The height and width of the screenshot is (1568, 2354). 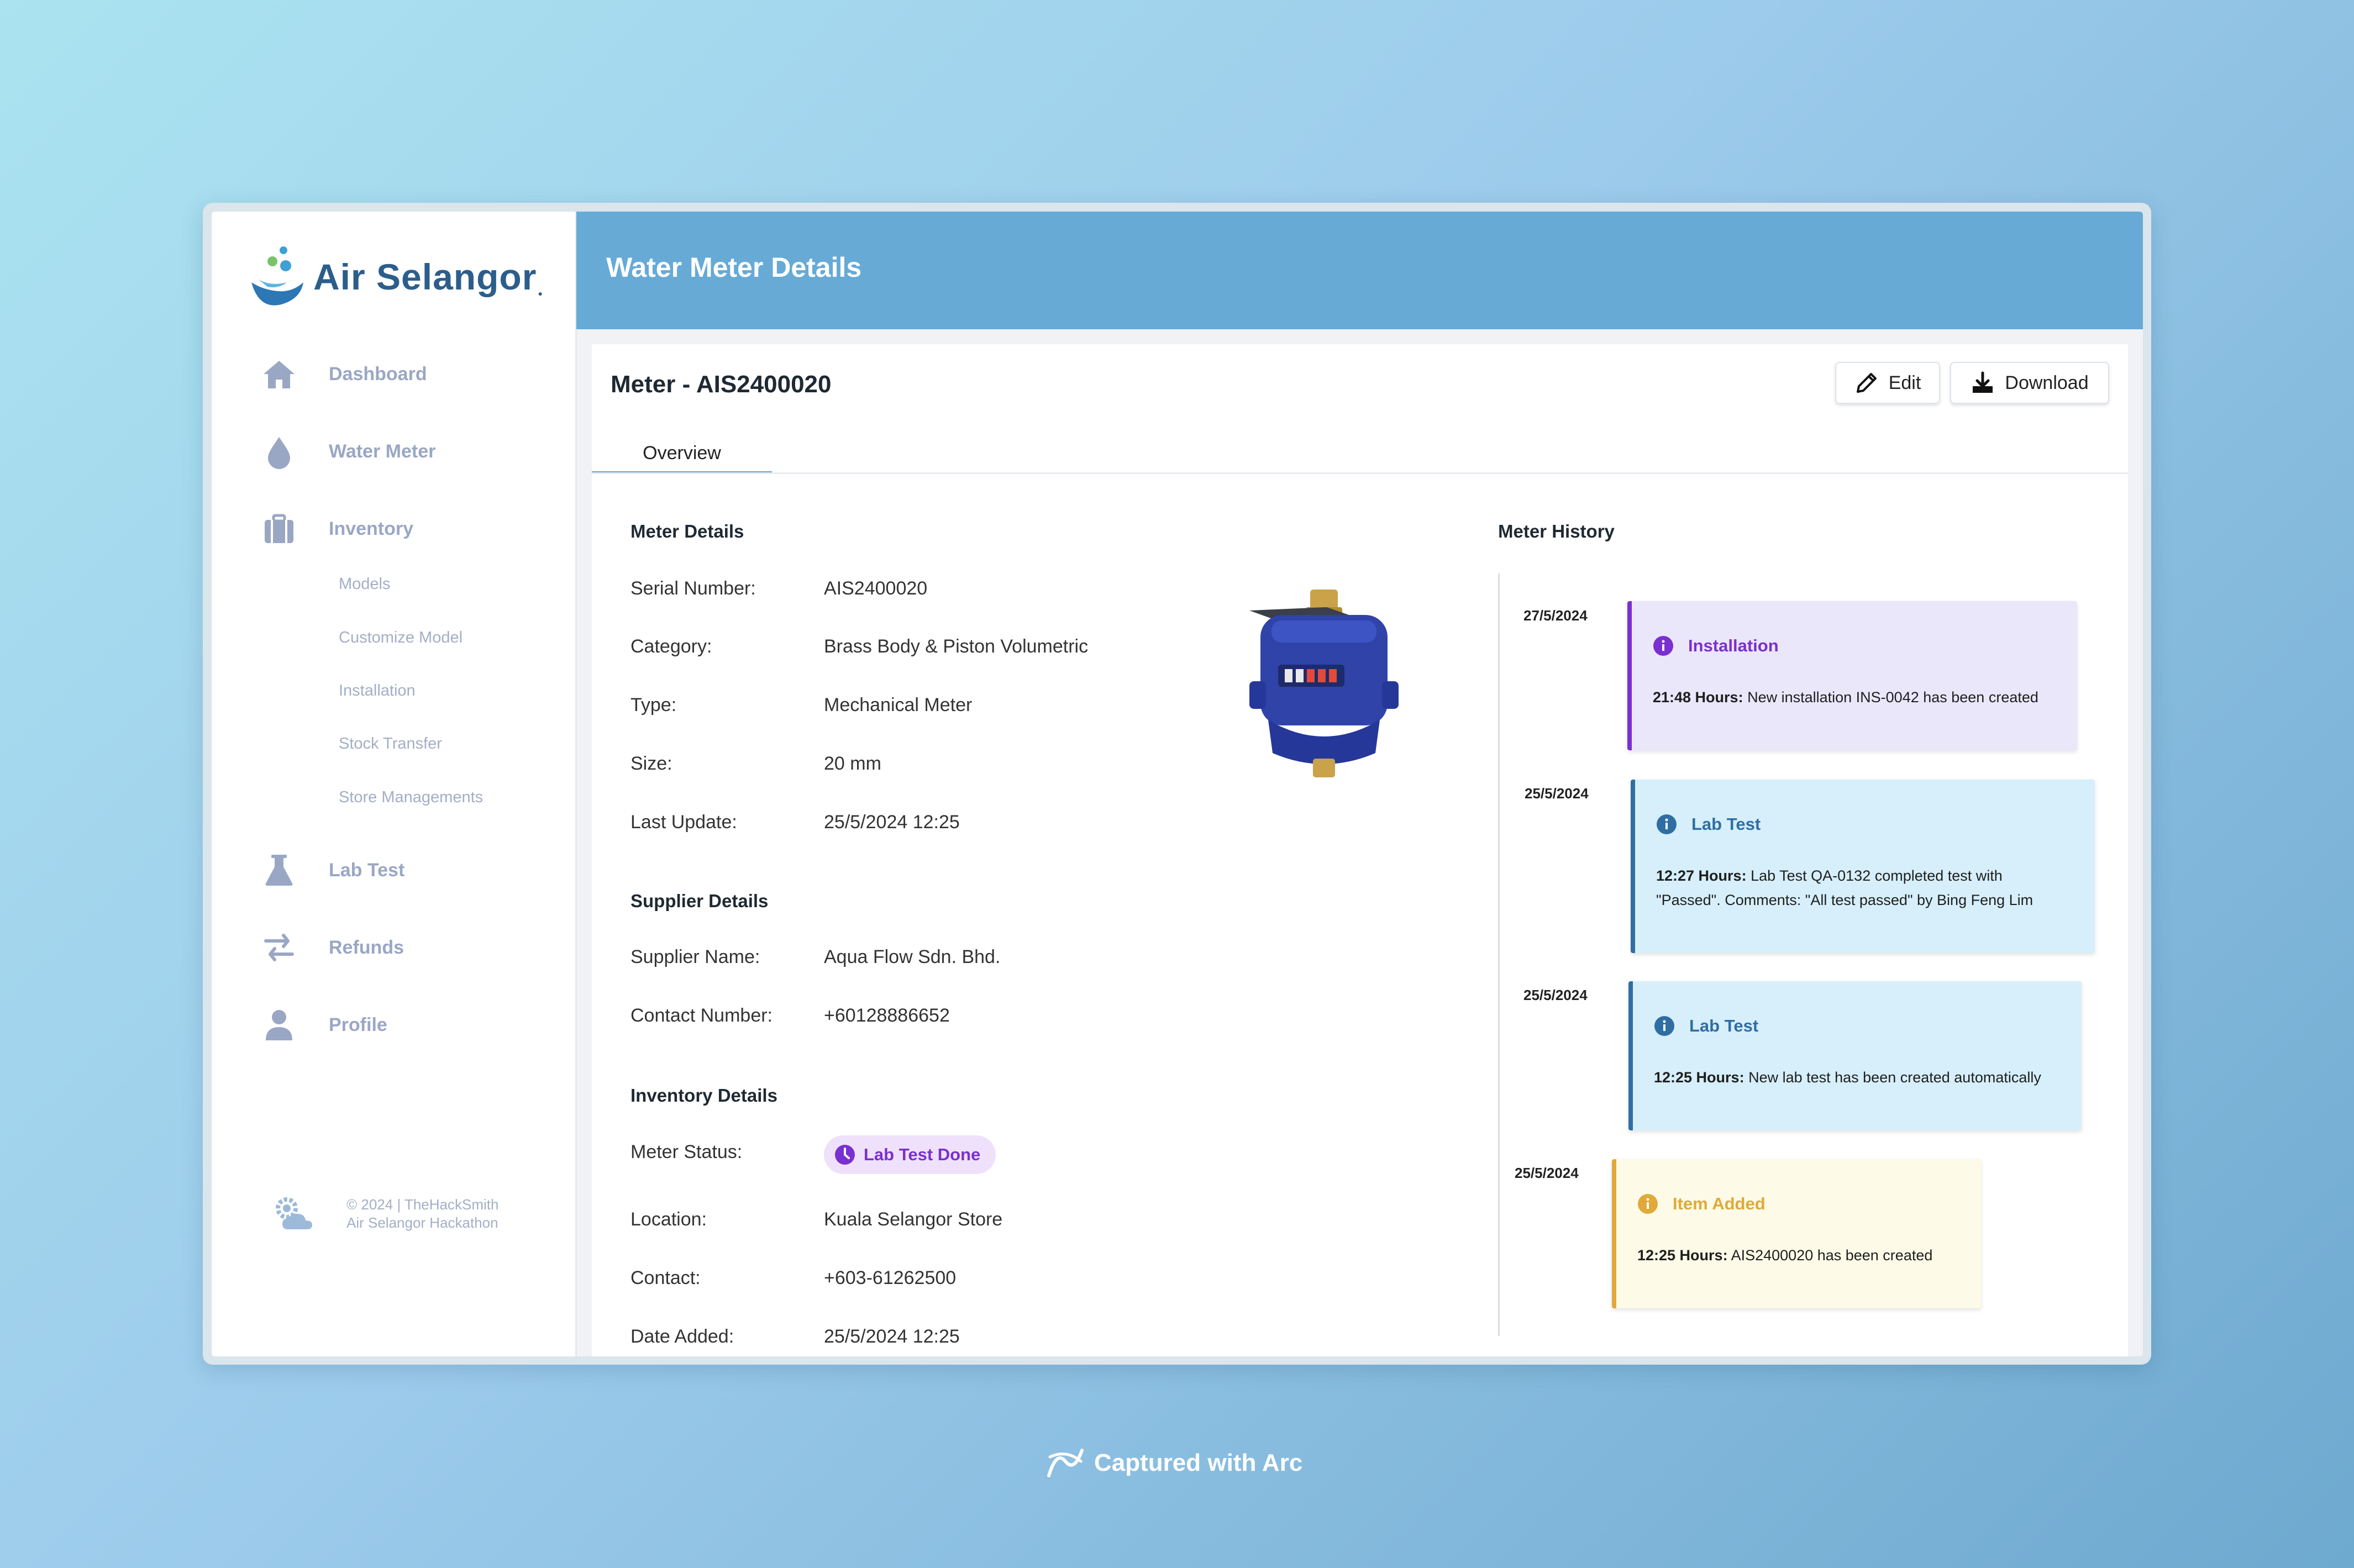 I want to click on sidebar-item-label: Inventory, so click(x=372, y=528).